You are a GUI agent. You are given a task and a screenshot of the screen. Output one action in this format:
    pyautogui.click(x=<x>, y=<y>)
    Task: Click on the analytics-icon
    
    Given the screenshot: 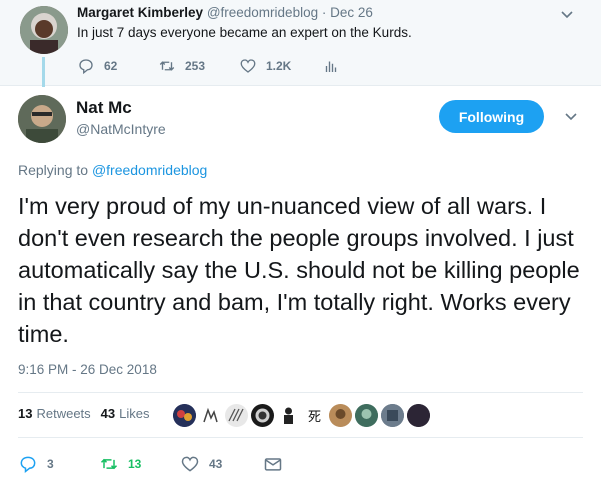 What is the action you would take?
    pyautogui.click(x=331, y=66)
    